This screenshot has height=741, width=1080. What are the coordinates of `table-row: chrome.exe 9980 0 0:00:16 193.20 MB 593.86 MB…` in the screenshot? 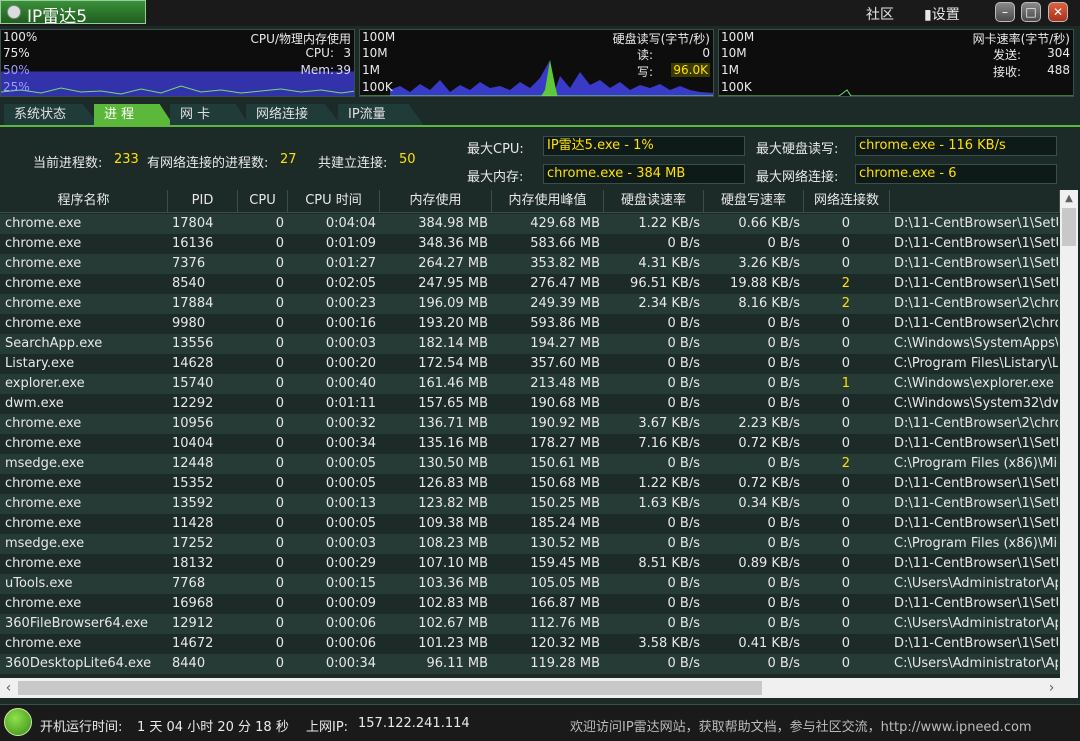 It's located at (530, 324).